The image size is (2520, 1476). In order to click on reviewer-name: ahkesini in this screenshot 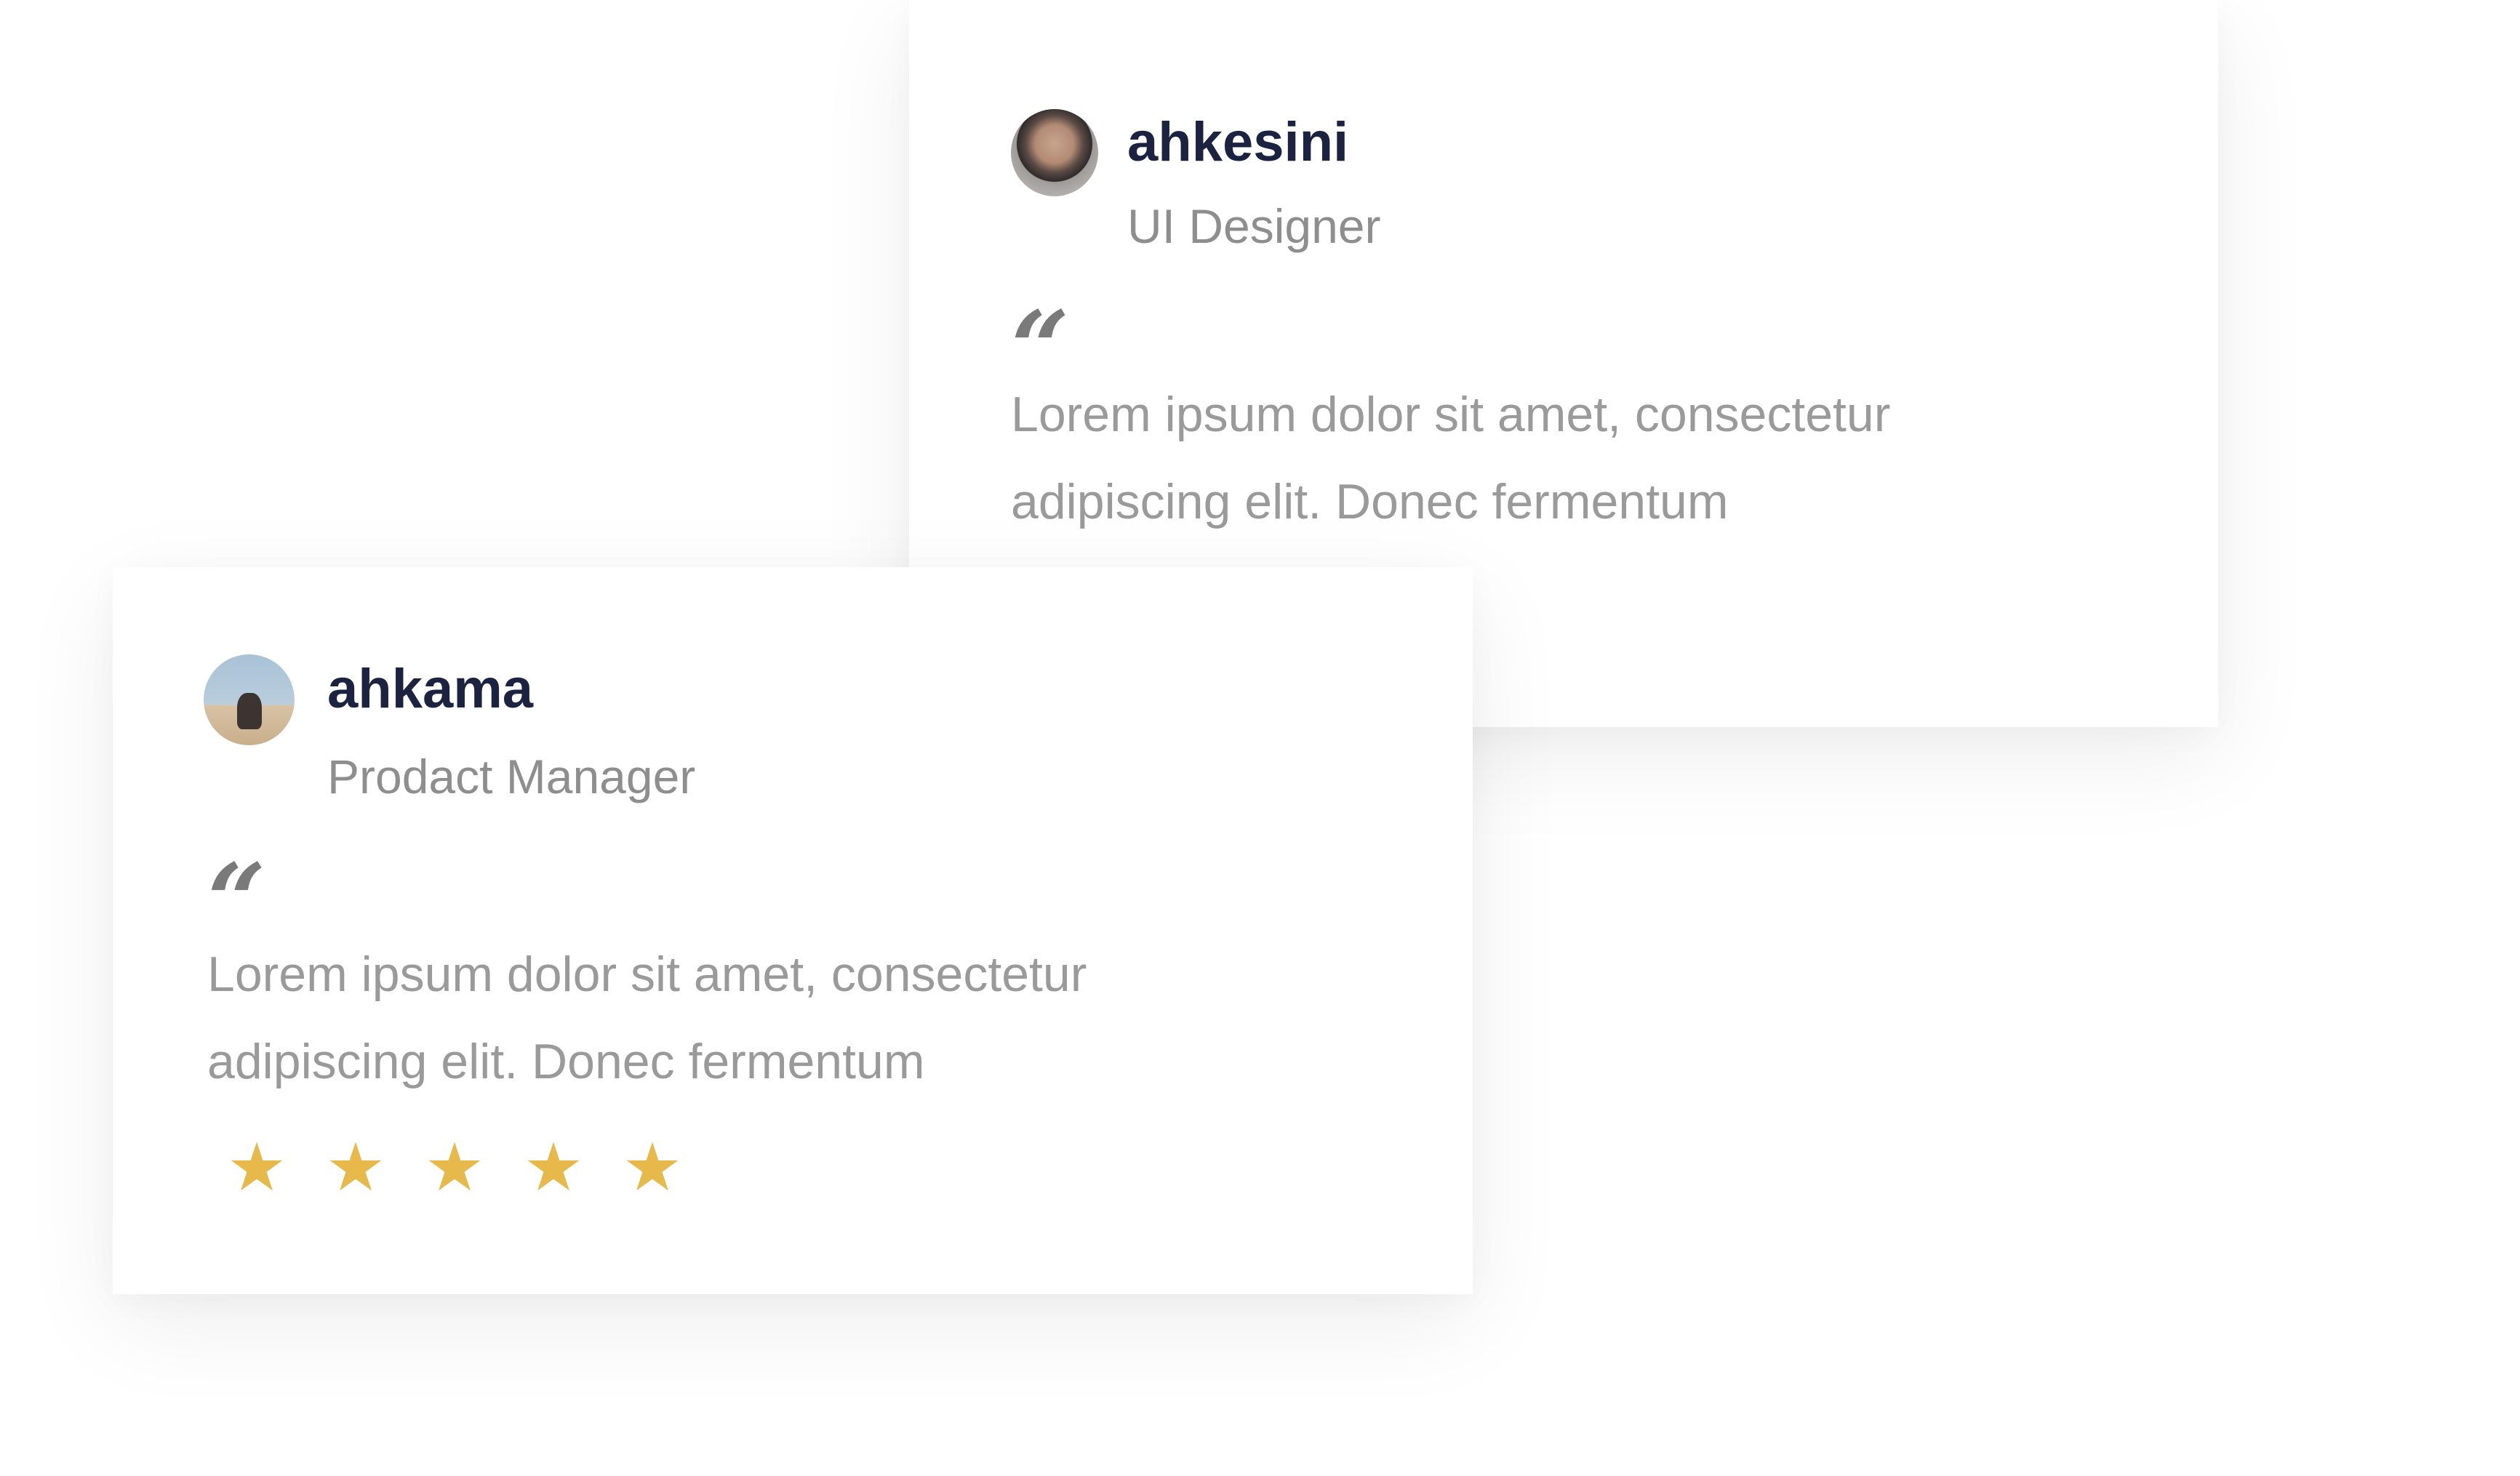, I will do `click(1238, 142)`.